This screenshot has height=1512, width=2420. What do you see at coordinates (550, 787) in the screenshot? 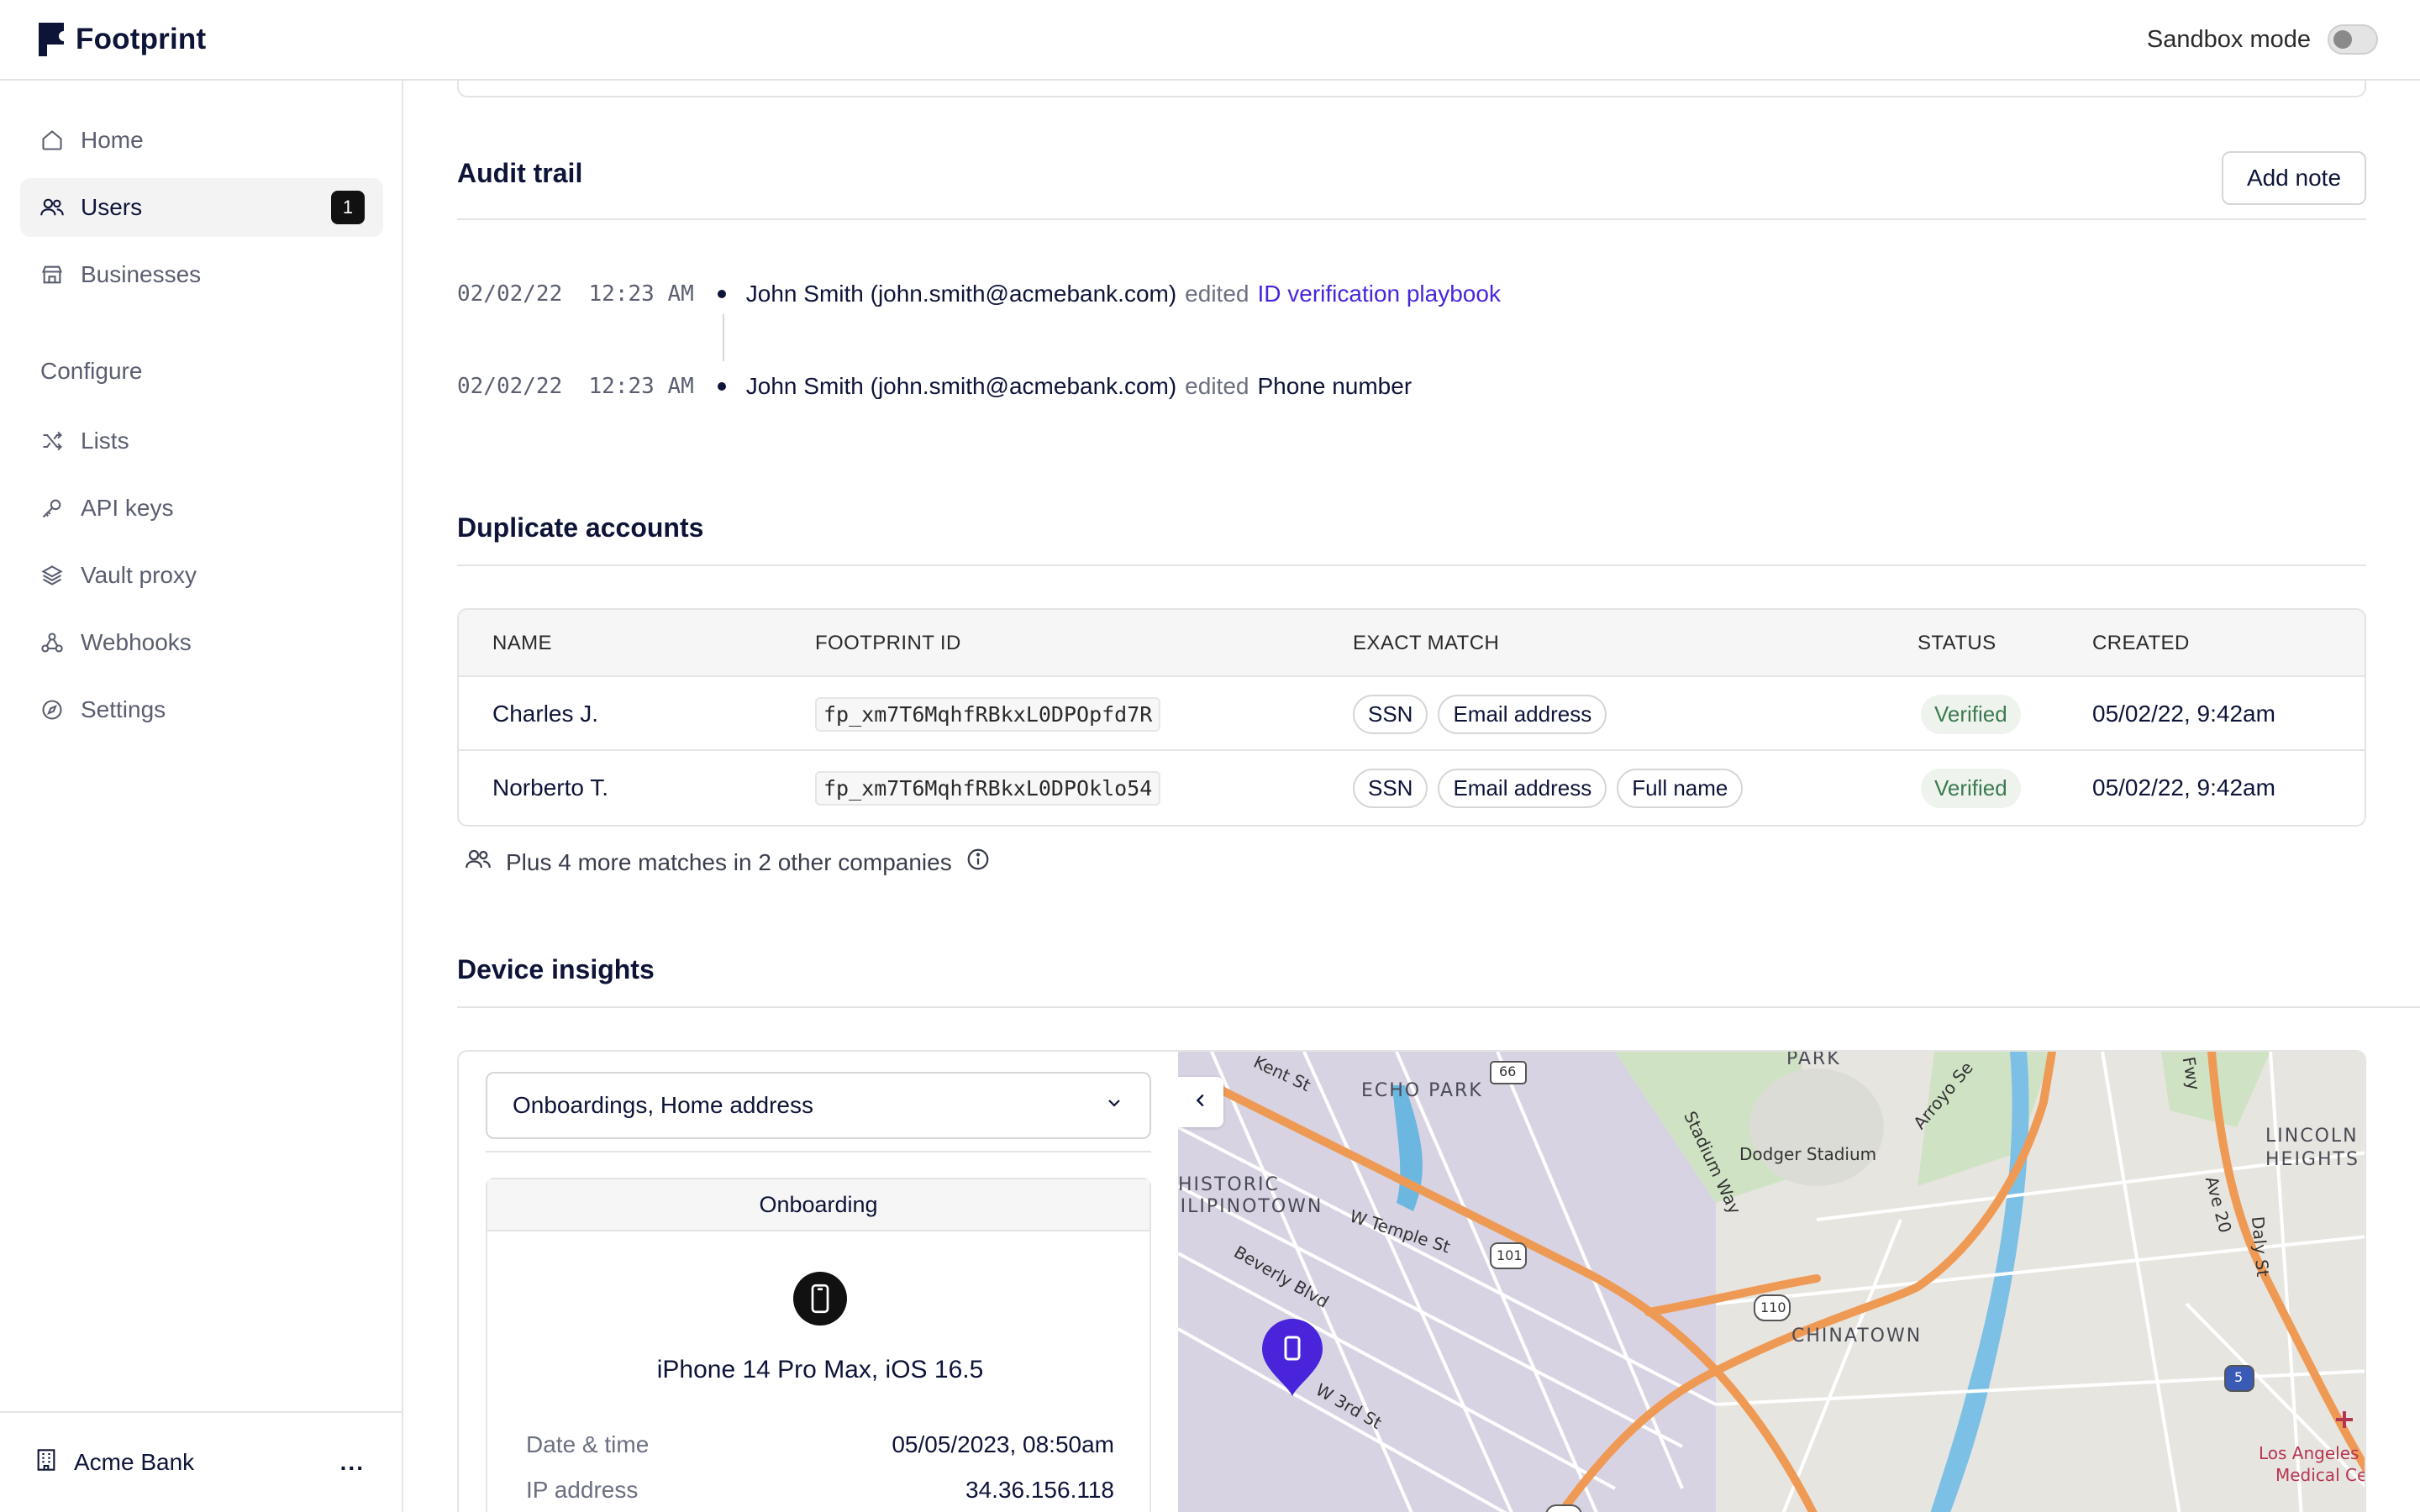
I see `cell-name: Norberto T.` at bounding box center [550, 787].